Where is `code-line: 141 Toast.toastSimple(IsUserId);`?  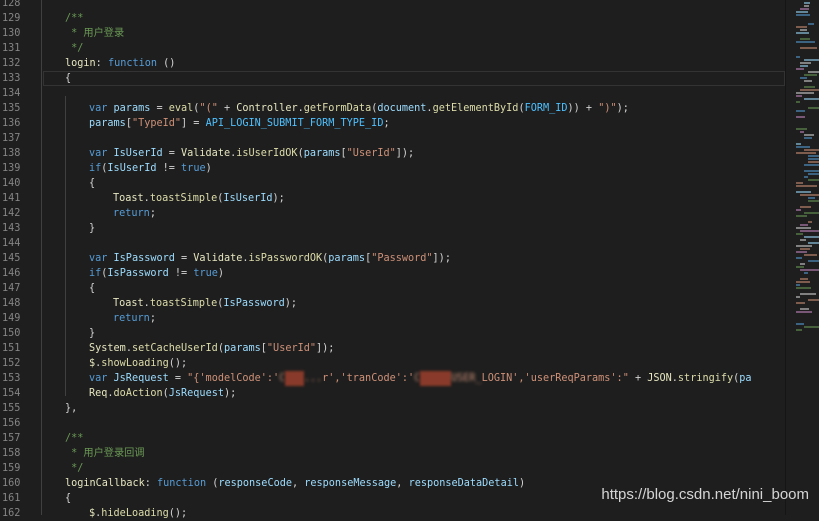 code-line: 141 Toast.toastSimple(IsUserId); is located at coordinates (392, 198).